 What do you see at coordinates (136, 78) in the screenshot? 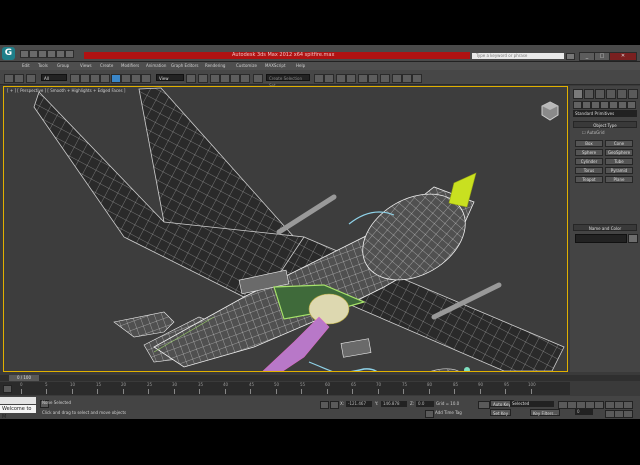
I see `select-scale-icon` at bounding box center [136, 78].